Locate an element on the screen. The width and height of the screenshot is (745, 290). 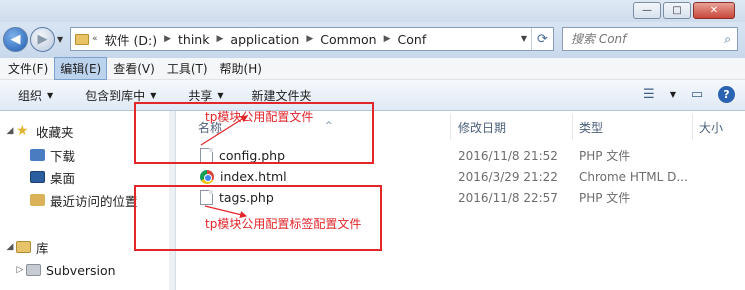
annotation-arrow-tags is located at coordinates (226, 212).